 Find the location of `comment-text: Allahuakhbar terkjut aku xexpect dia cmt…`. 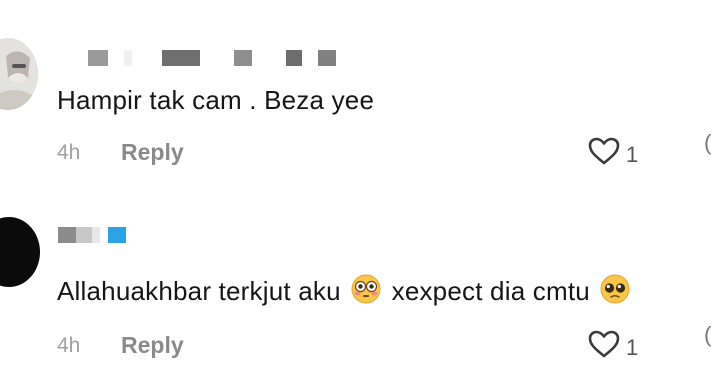

comment-text: Allahuakhbar terkjut aku xexpect dia cmt… is located at coordinates (345, 290).